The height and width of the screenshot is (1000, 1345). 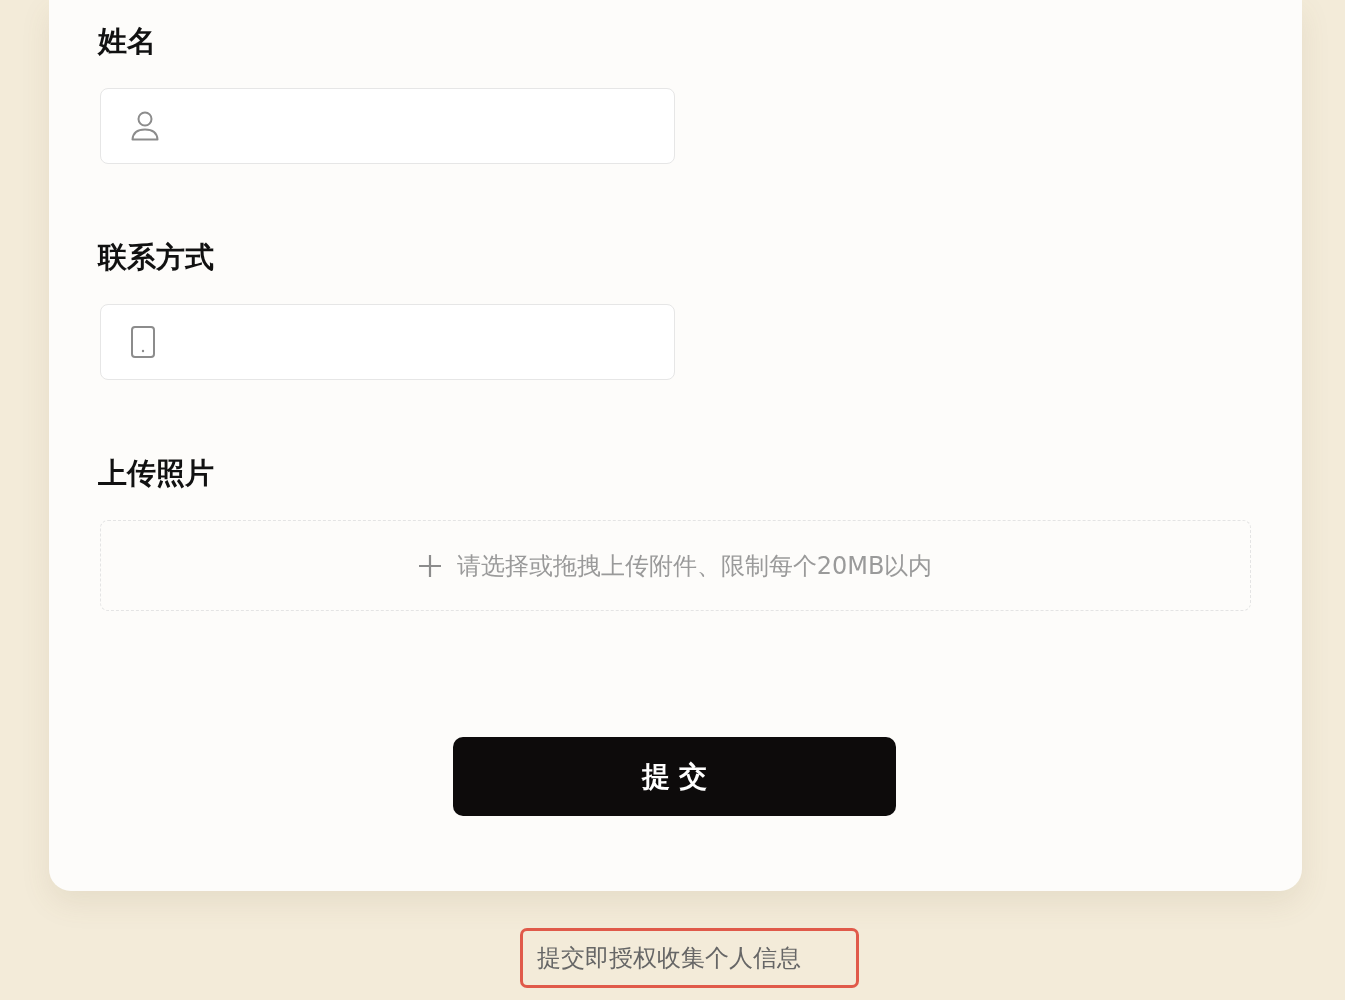 What do you see at coordinates (694, 566) in the screenshot?
I see `upload-hint: 请选择或拖拽上传附件、限制每个20MB以内` at bounding box center [694, 566].